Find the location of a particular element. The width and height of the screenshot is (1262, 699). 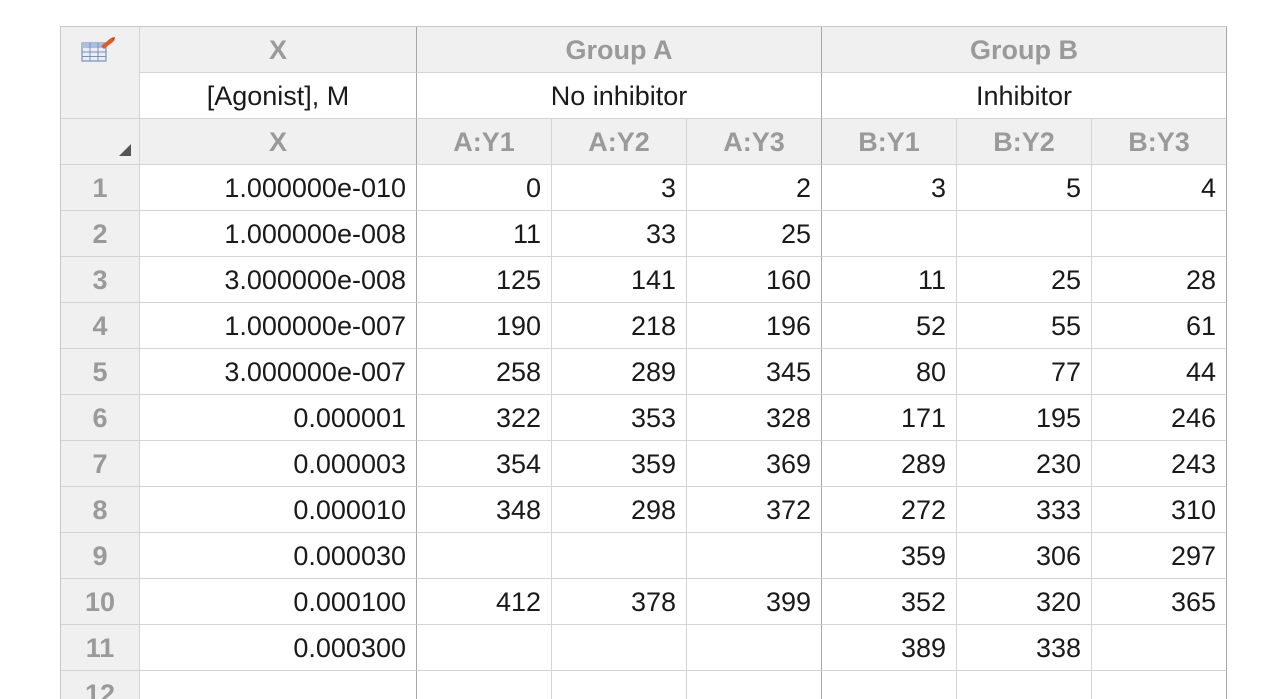

row-number: 9 is located at coordinates (100, 556).